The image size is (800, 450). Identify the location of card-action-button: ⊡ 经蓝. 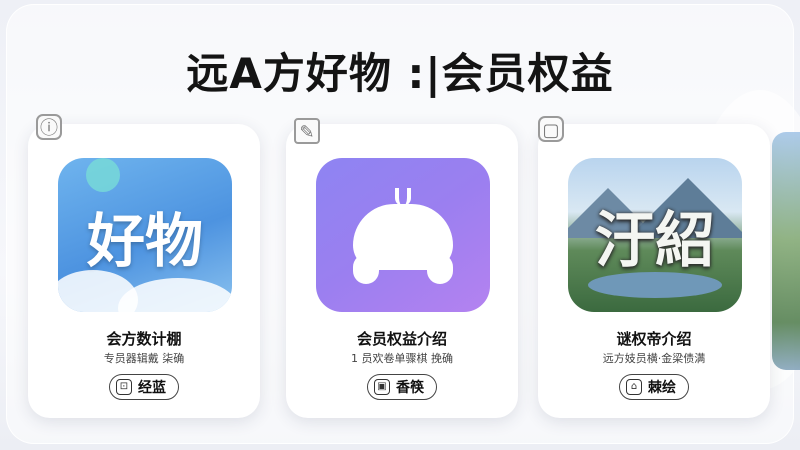
(144, 387).